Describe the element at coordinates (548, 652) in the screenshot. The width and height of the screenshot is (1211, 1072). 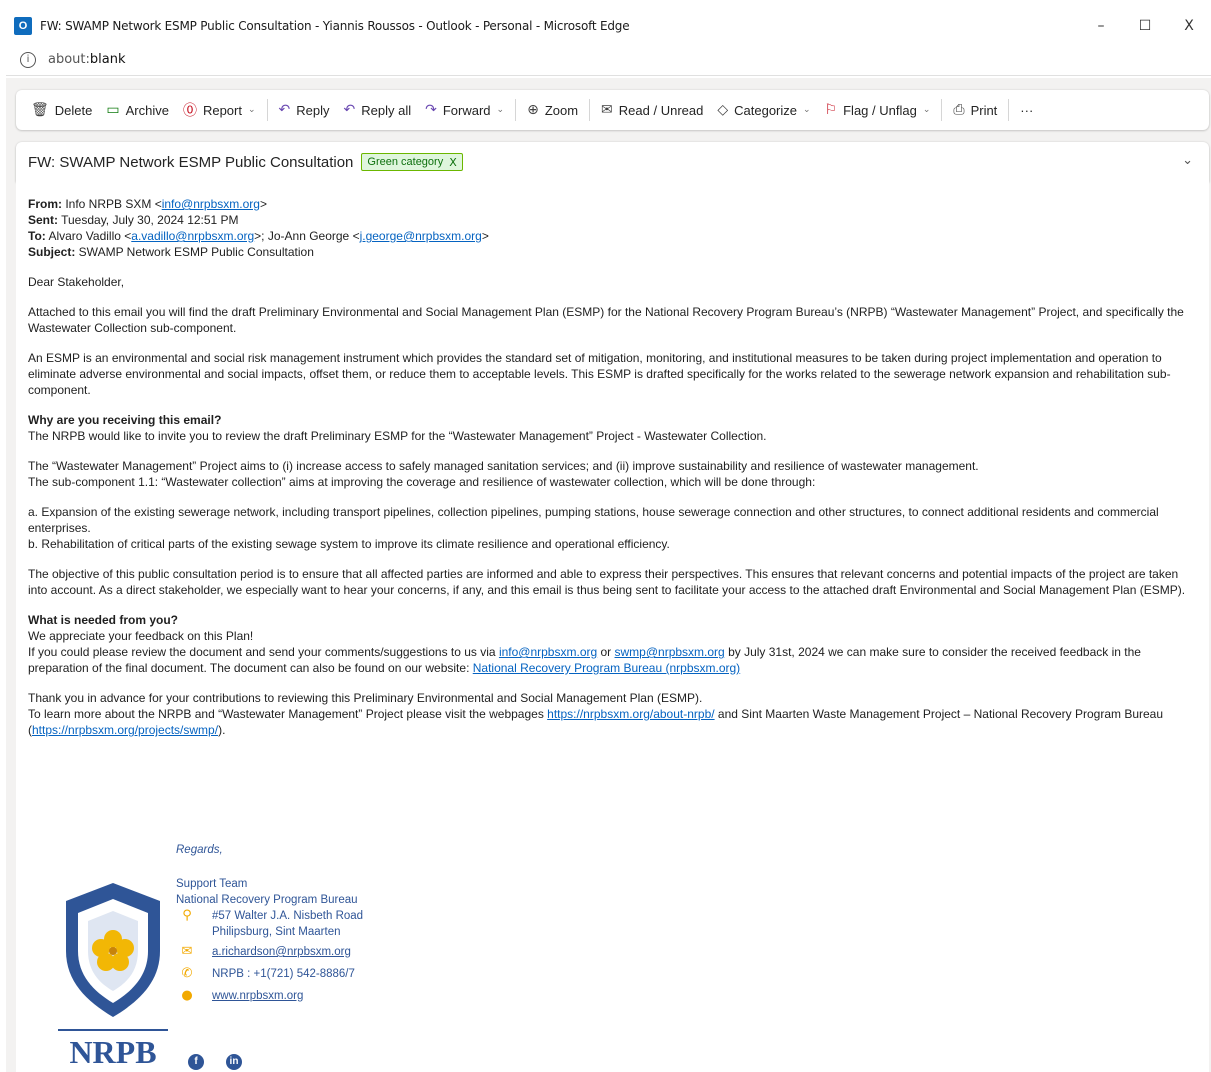
I see `info-email-link: info@nrpbsxm.org` at that location.